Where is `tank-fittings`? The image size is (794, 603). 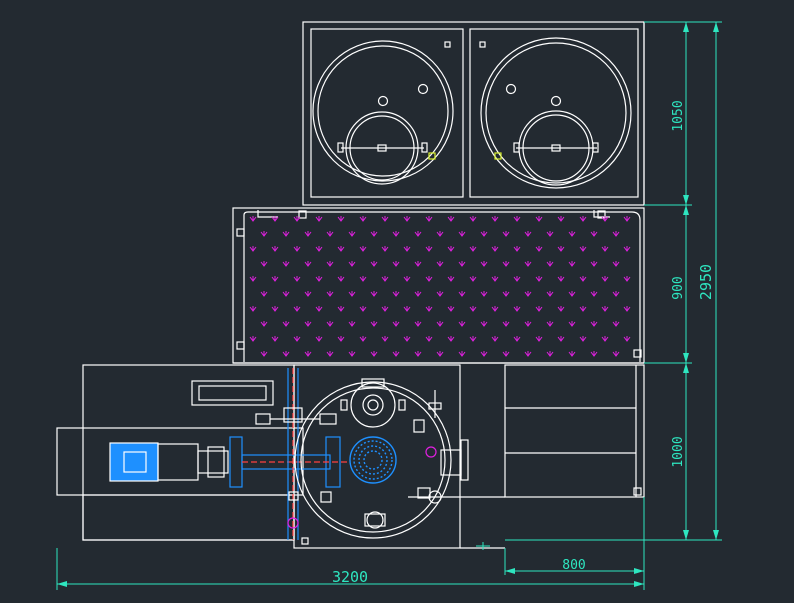
tank-fittings is located at coordinates (465, 156).